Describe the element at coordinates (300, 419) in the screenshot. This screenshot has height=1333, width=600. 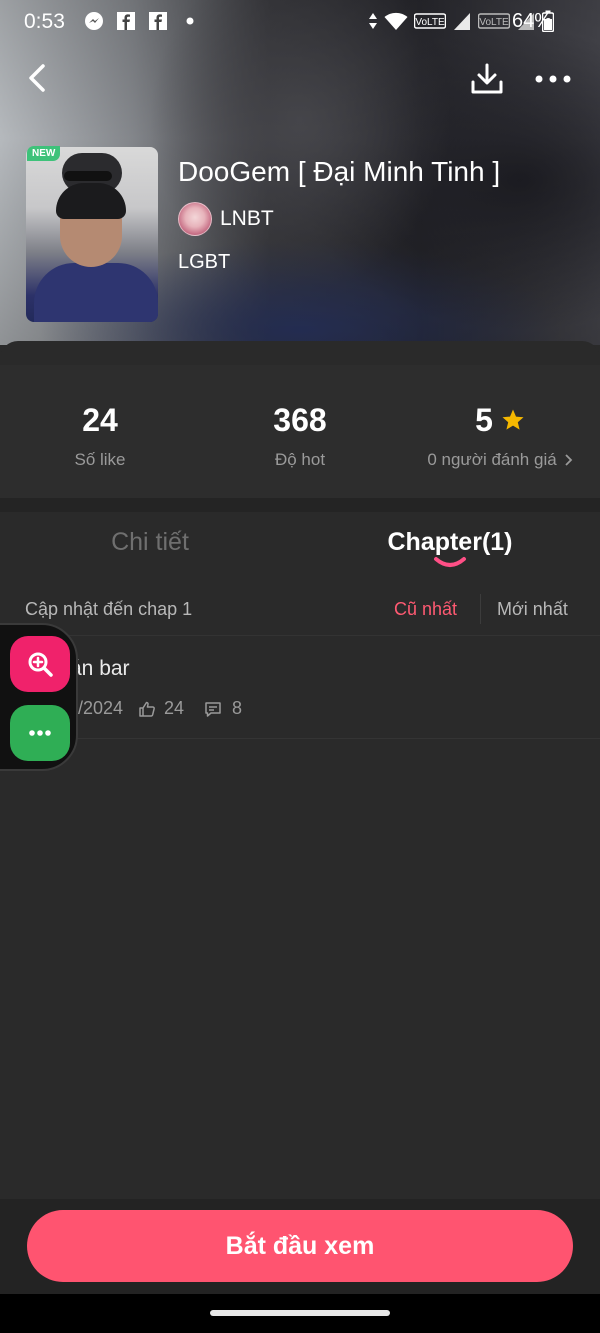
I see `hot-value: 368` at that location.